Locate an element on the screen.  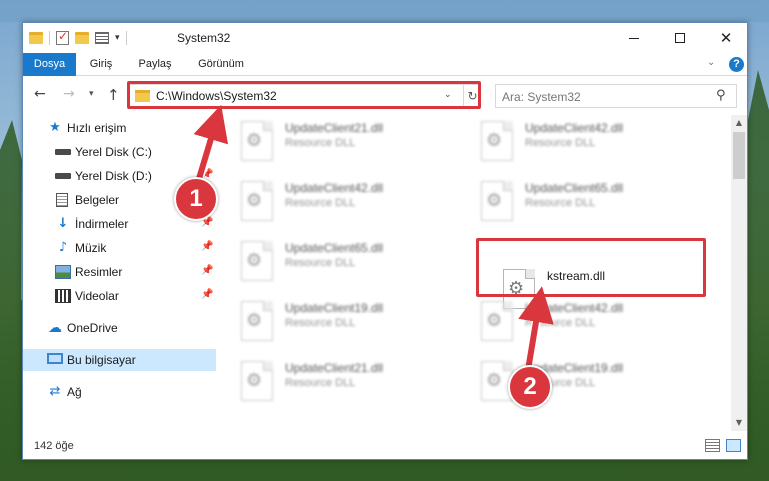
customize-toolbar-icon is located at coordinates (102, 38).